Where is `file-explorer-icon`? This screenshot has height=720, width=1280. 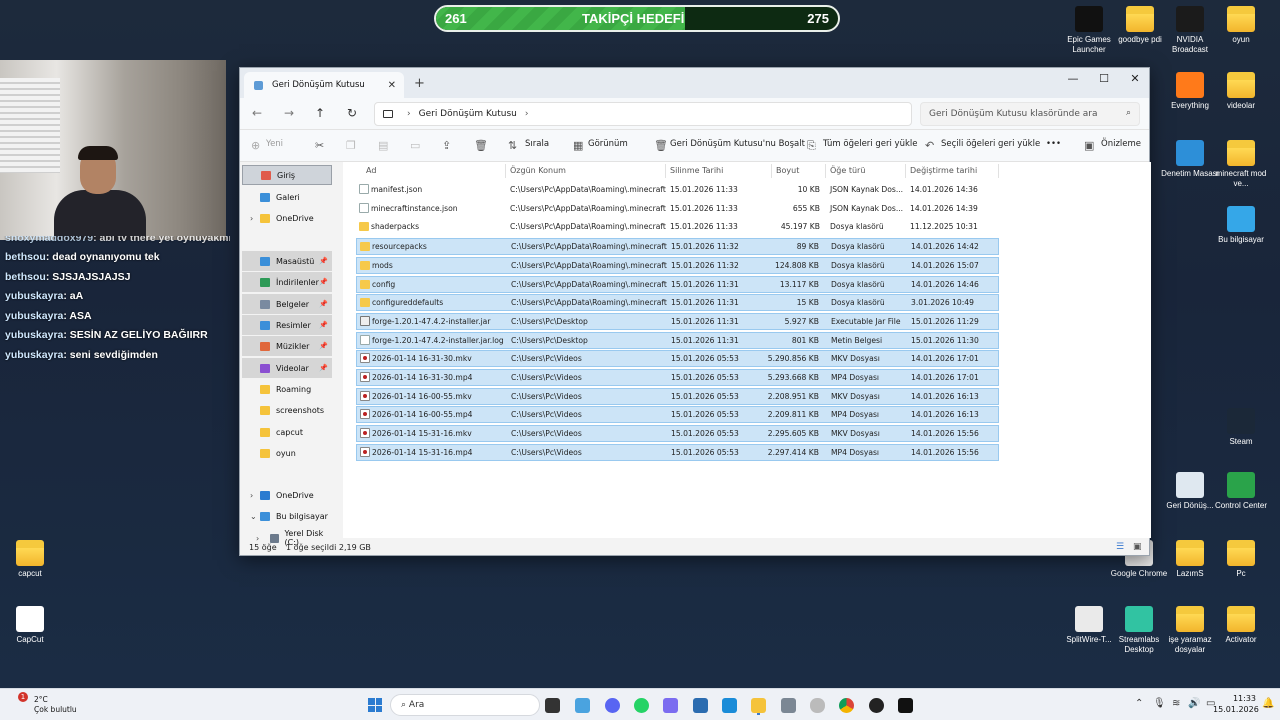 file-explorer-icon is located at coordinates (758, 705).